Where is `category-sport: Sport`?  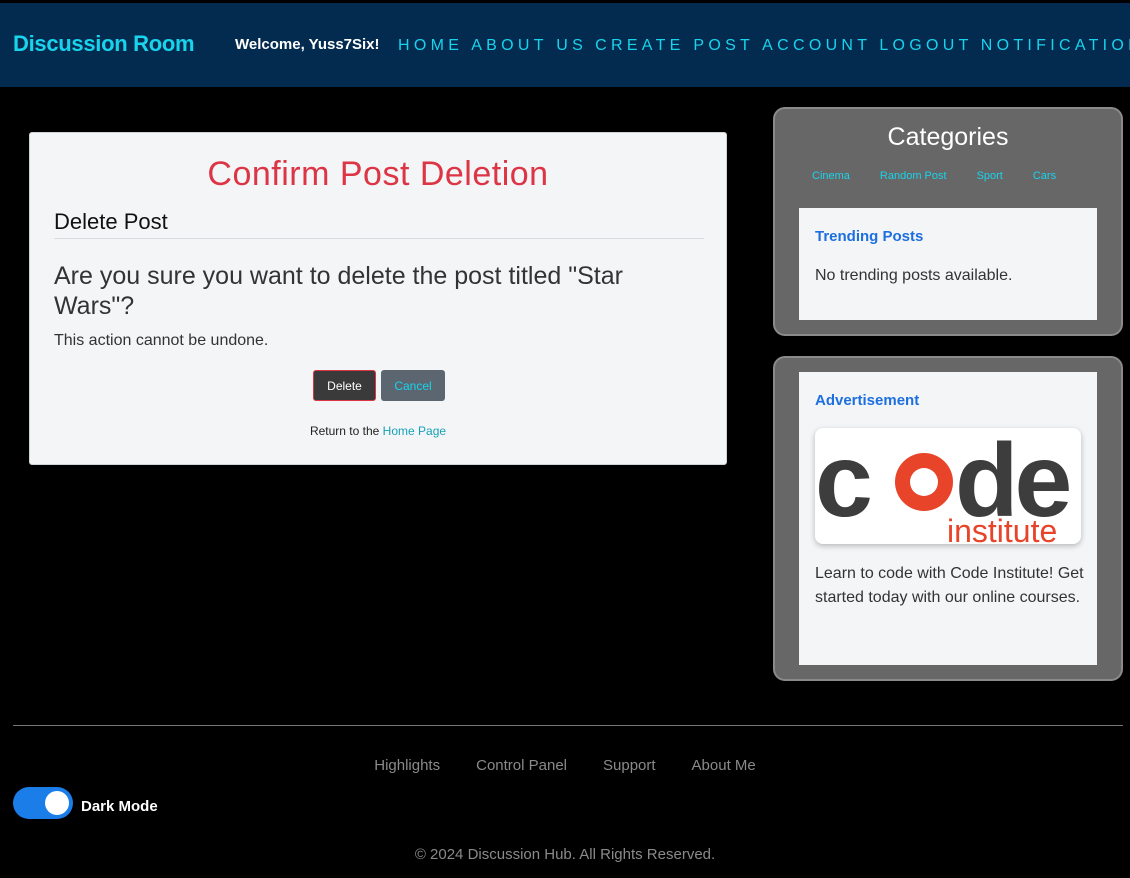
category-sport: Sport is located at coordinates (990, 176).